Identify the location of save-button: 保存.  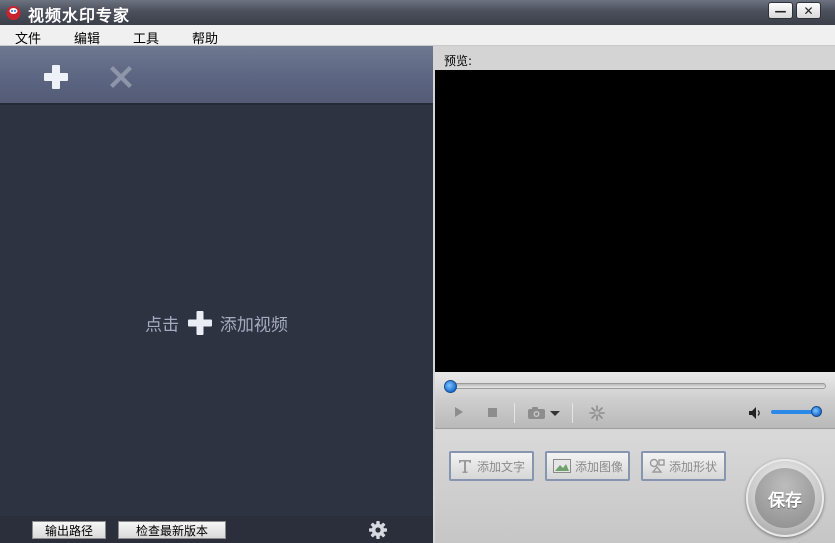
(785, 498).